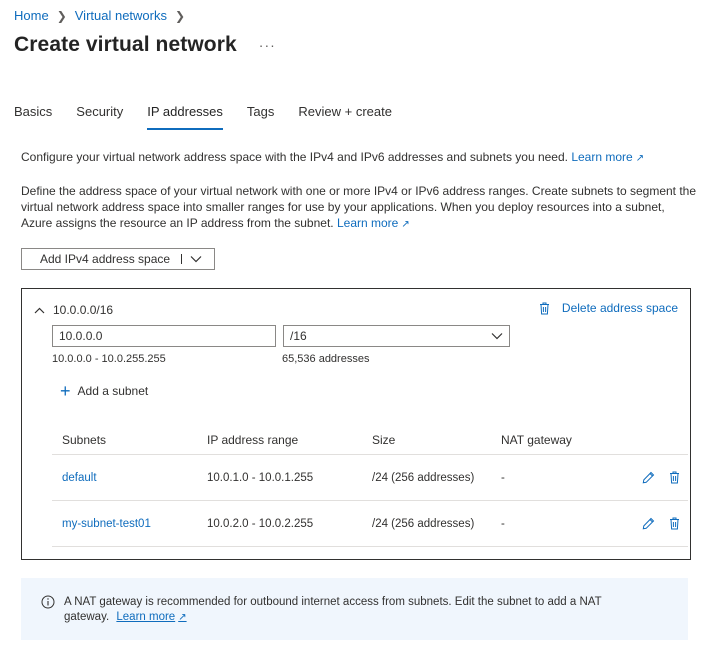  Describe the element at coordinates (151, 617) in the screenshot. I see `info-learn-more-link: Learn more ↗` at that location.